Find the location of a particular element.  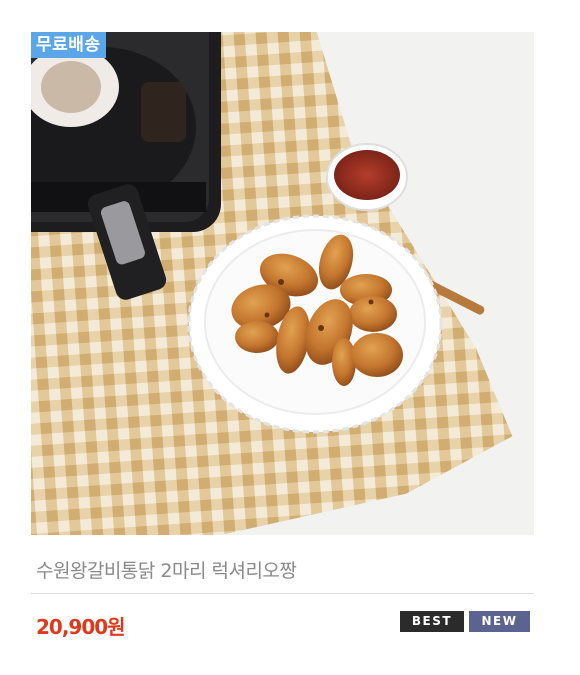

divider is located at coordinates (282, 593).